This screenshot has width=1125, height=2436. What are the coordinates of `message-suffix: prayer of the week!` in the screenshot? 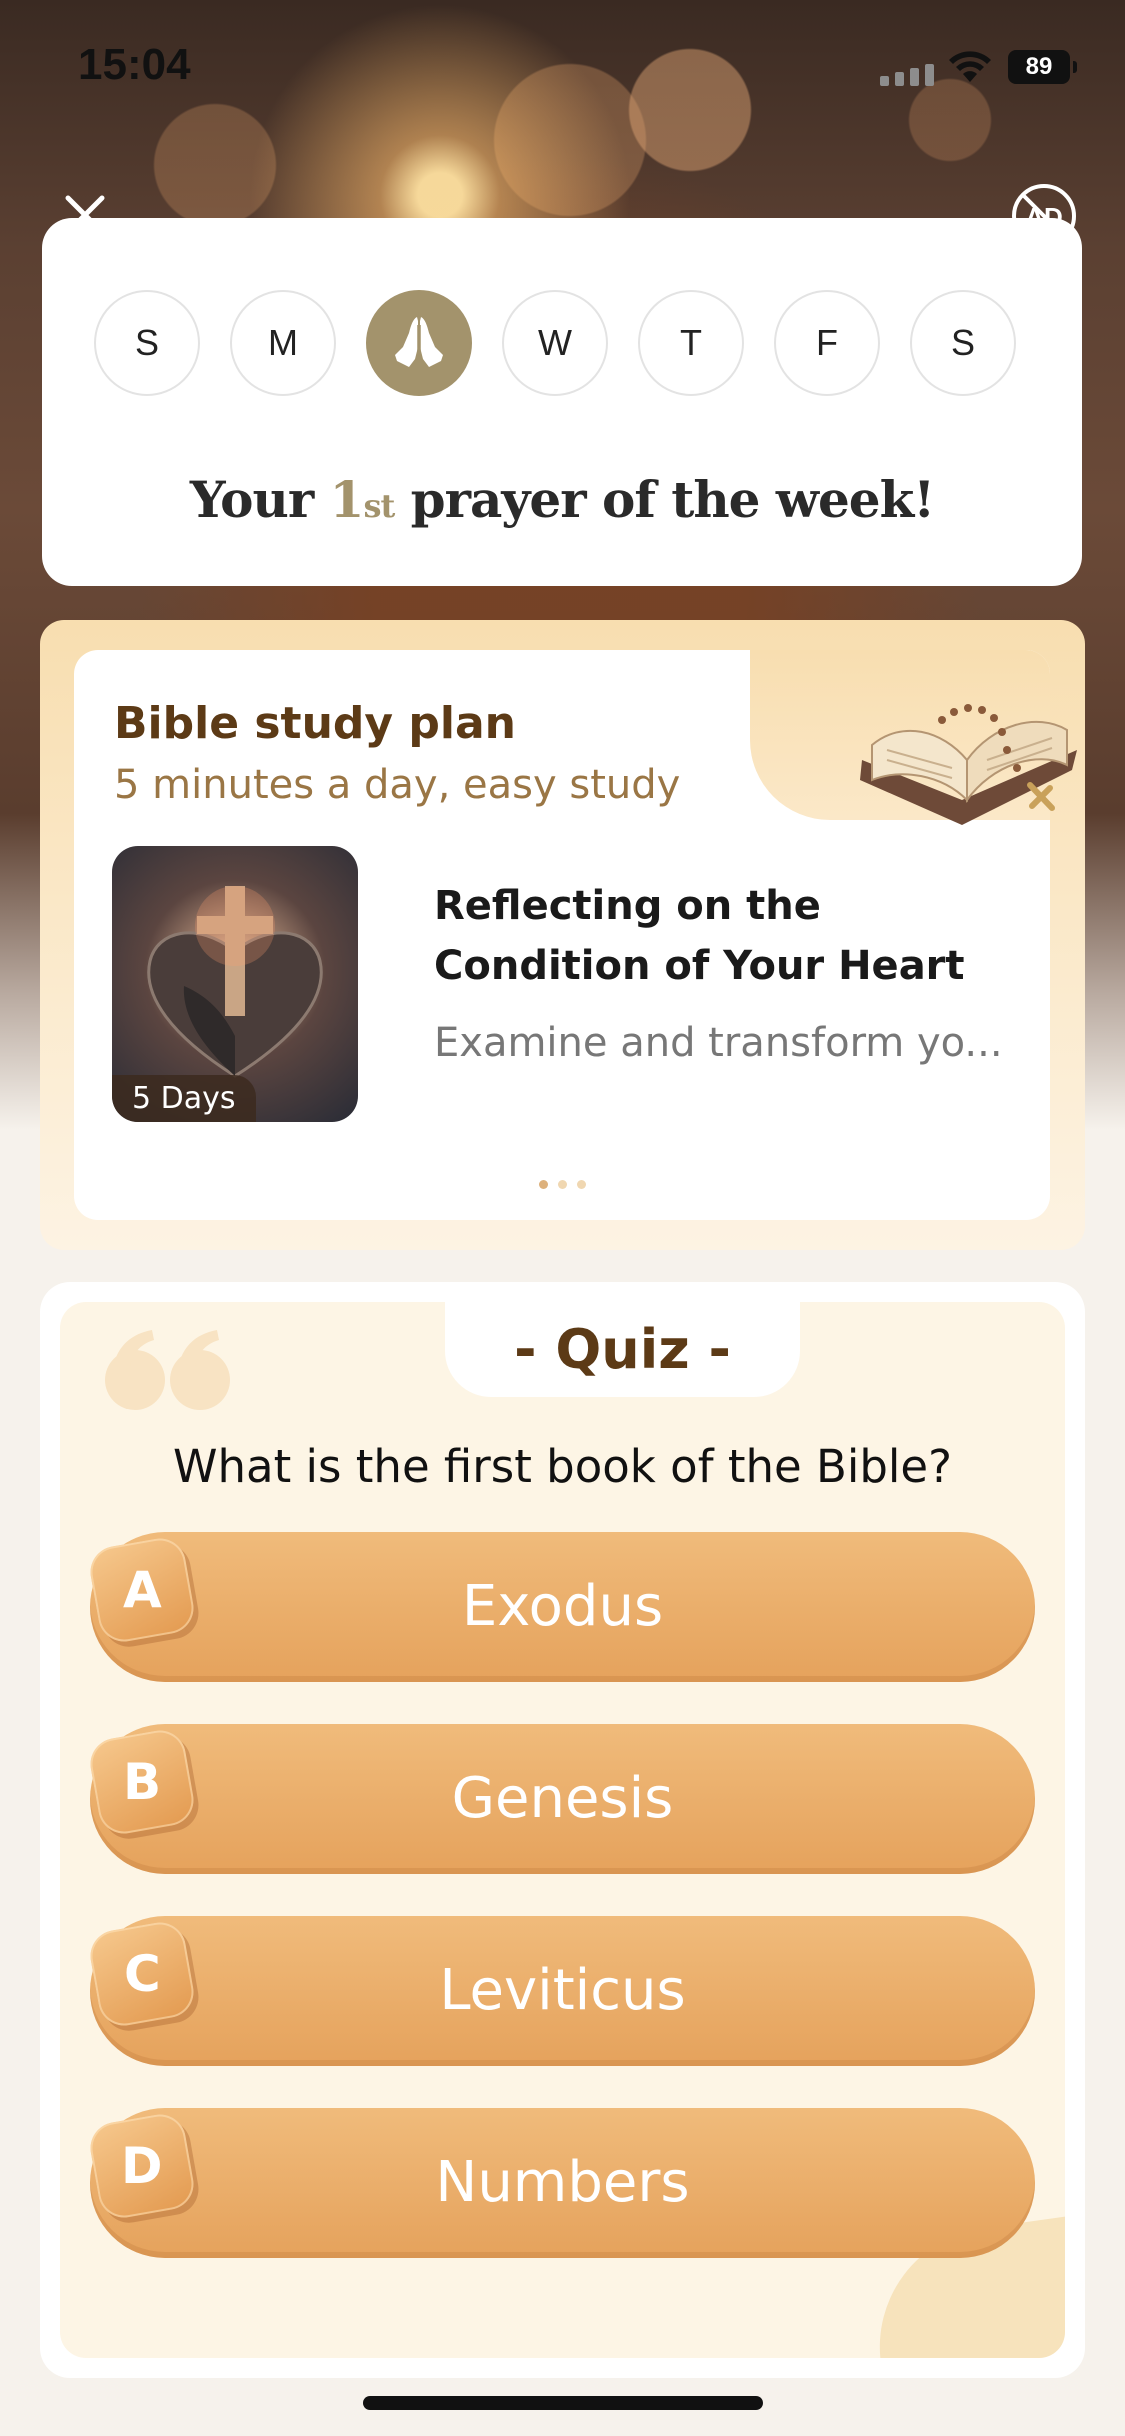 It's located at (673, 499).